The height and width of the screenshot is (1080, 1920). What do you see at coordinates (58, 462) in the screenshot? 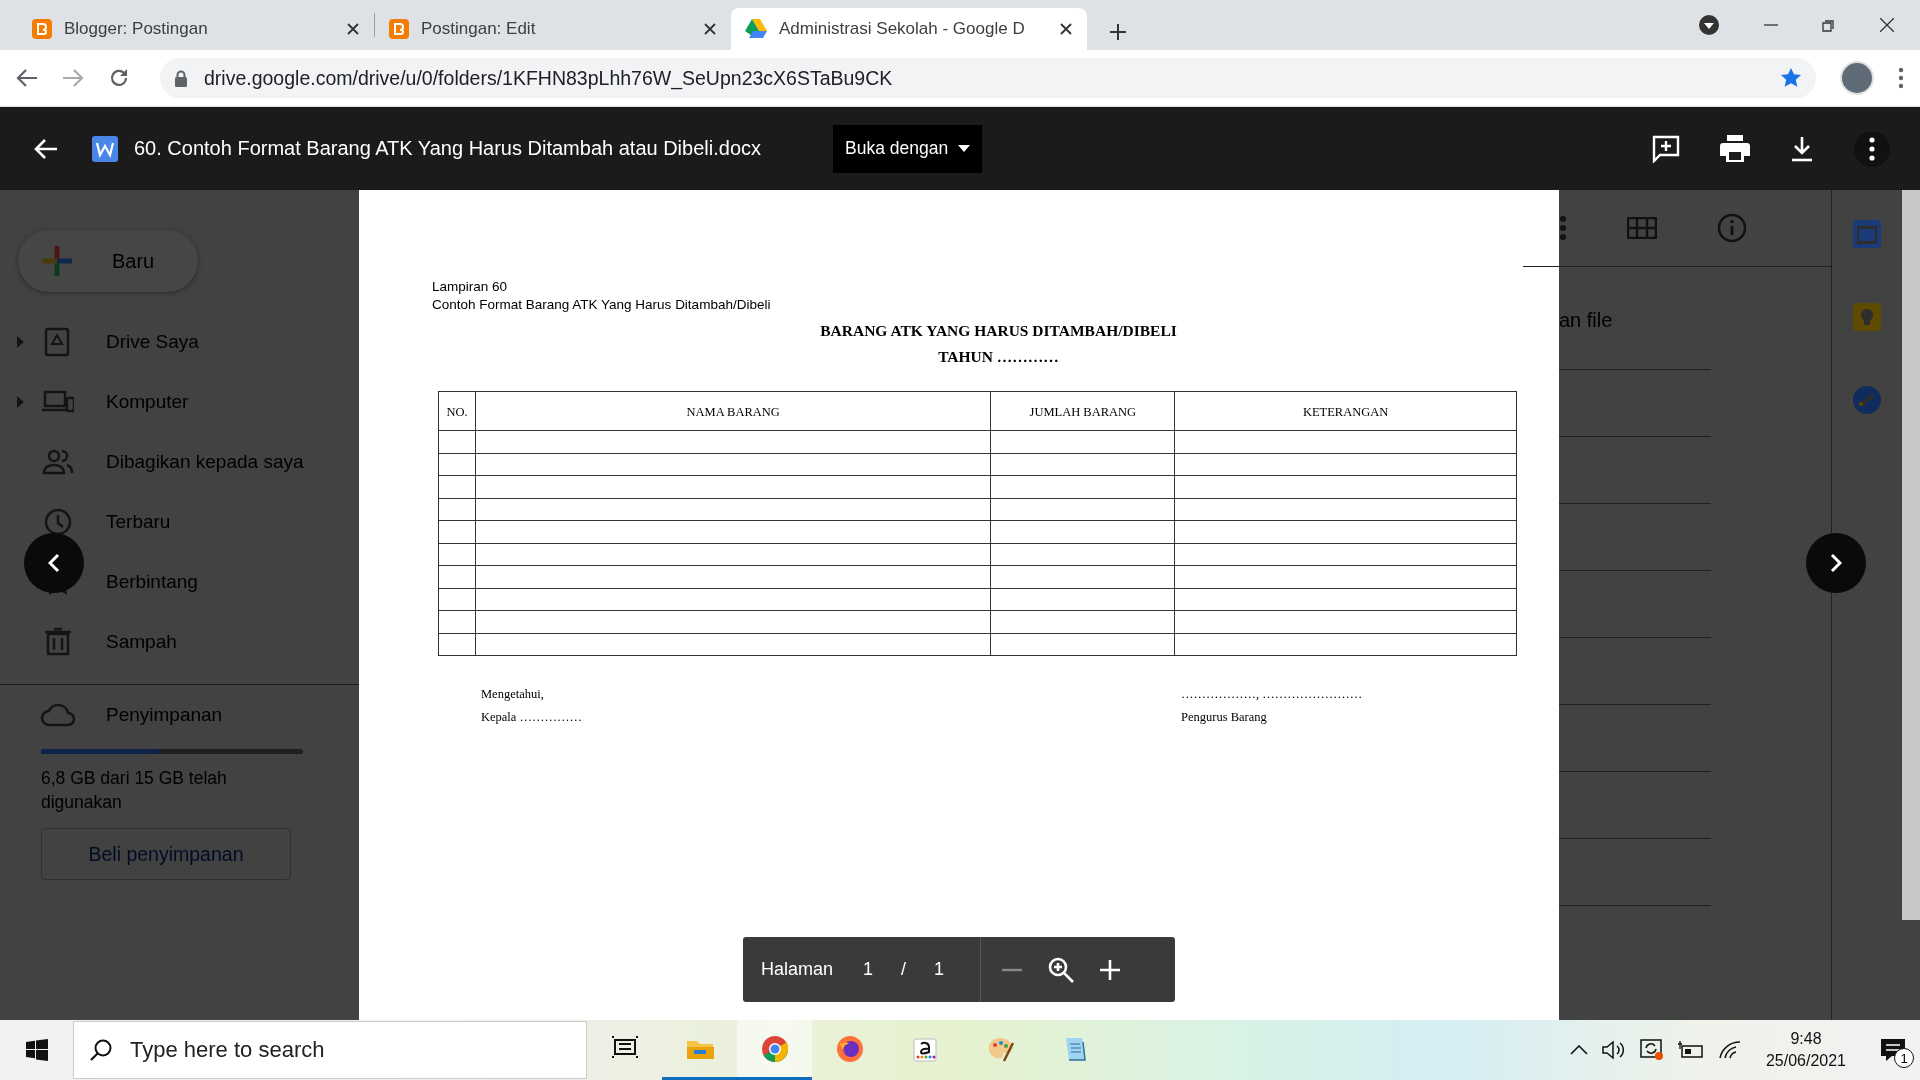
I see `people-icon` at bounding box center [58, 462].